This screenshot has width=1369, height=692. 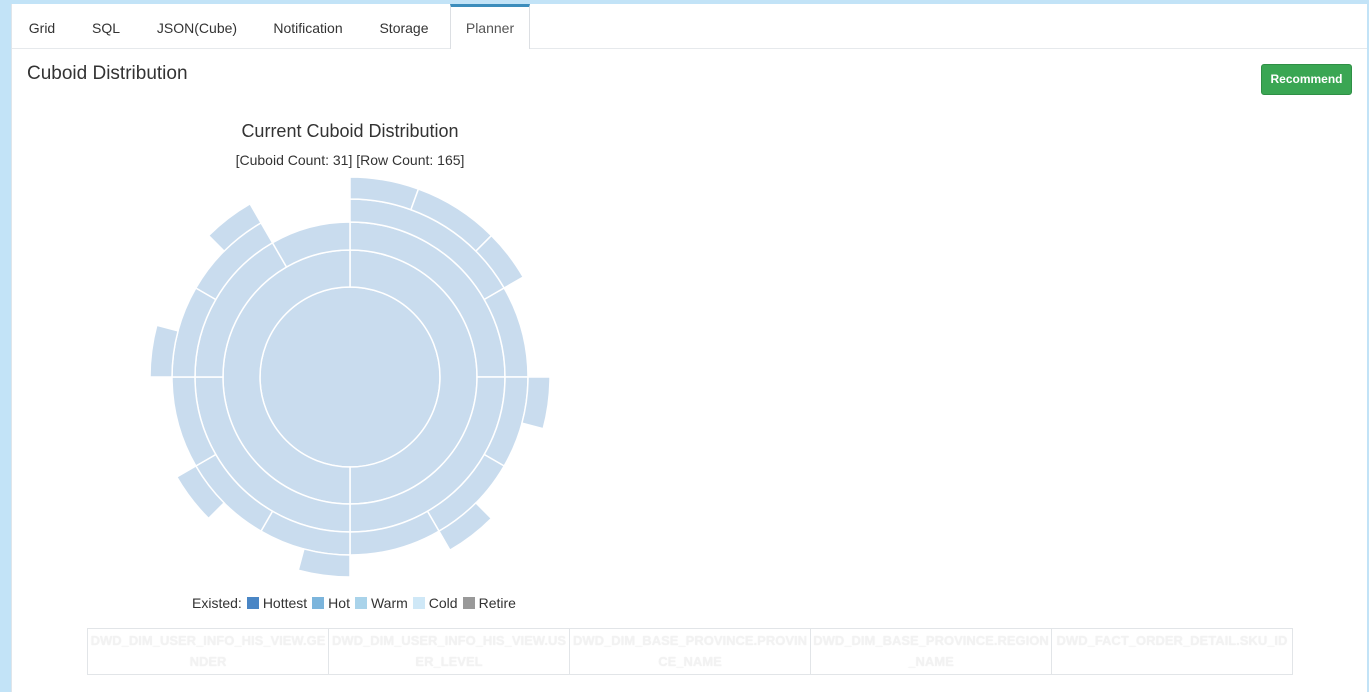 What do you see at coordinates (1172, 640) in the screenshot?
I see `dimension-cell: DWD_FACT_ORDER_DETAIL.SKU_ID` at bounding box center [1172, 640].